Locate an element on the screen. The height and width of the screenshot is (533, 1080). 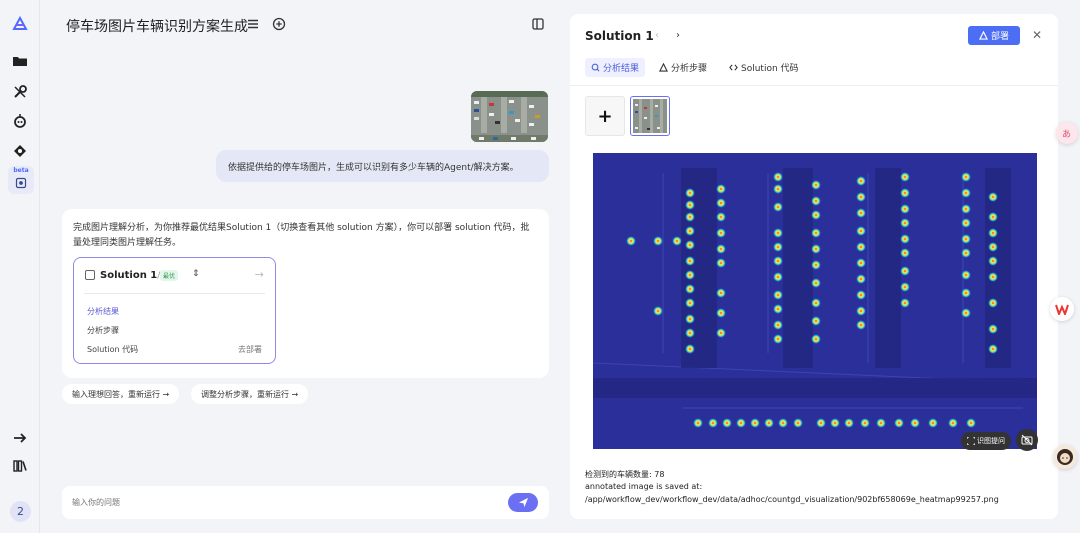
ask-by-image-chip: 识图提问 is located at coordinates (986, 441).